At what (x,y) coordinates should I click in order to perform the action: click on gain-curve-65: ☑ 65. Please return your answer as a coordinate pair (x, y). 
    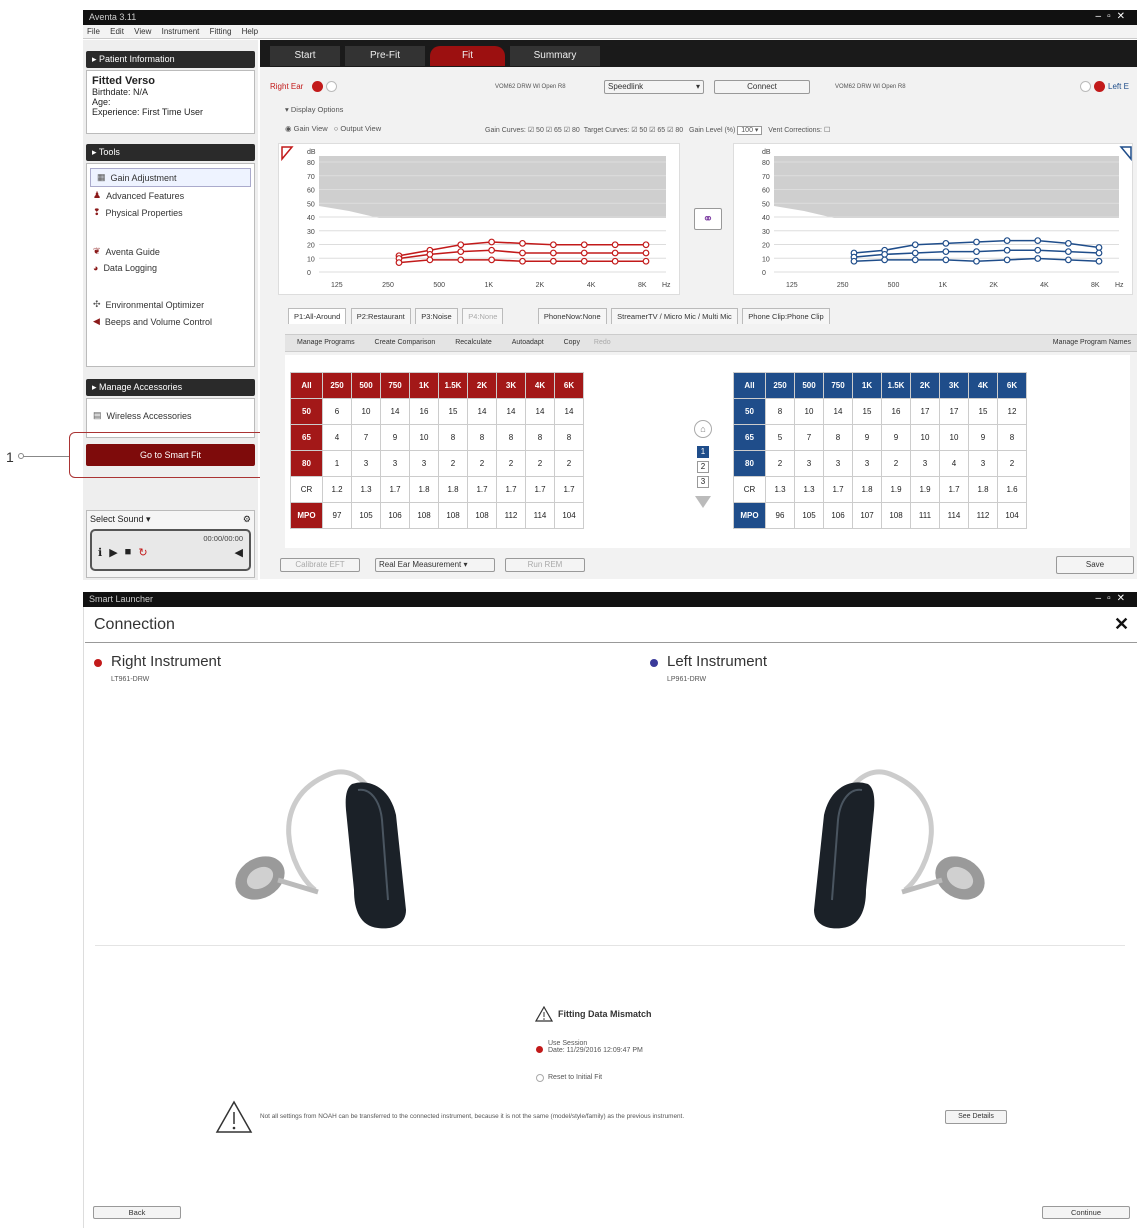
    Looking at the image, I should click on (554, 130).